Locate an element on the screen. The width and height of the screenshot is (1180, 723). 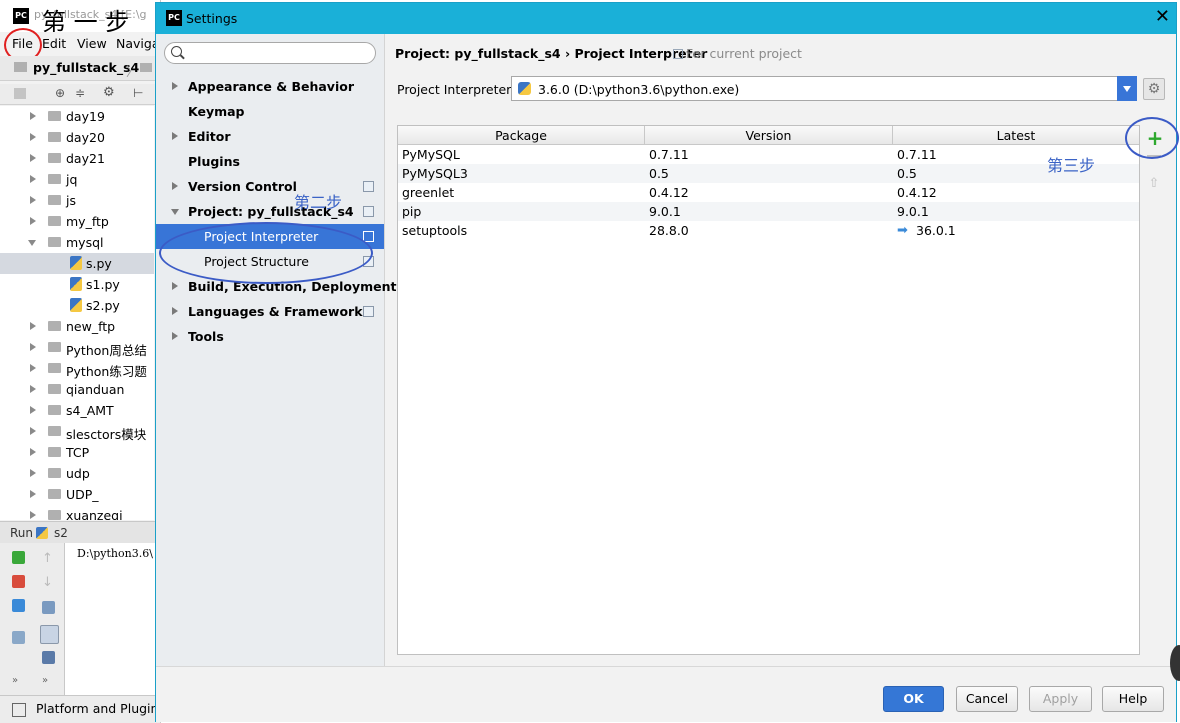
tree-item: jq is located at coordinates (77, 179).